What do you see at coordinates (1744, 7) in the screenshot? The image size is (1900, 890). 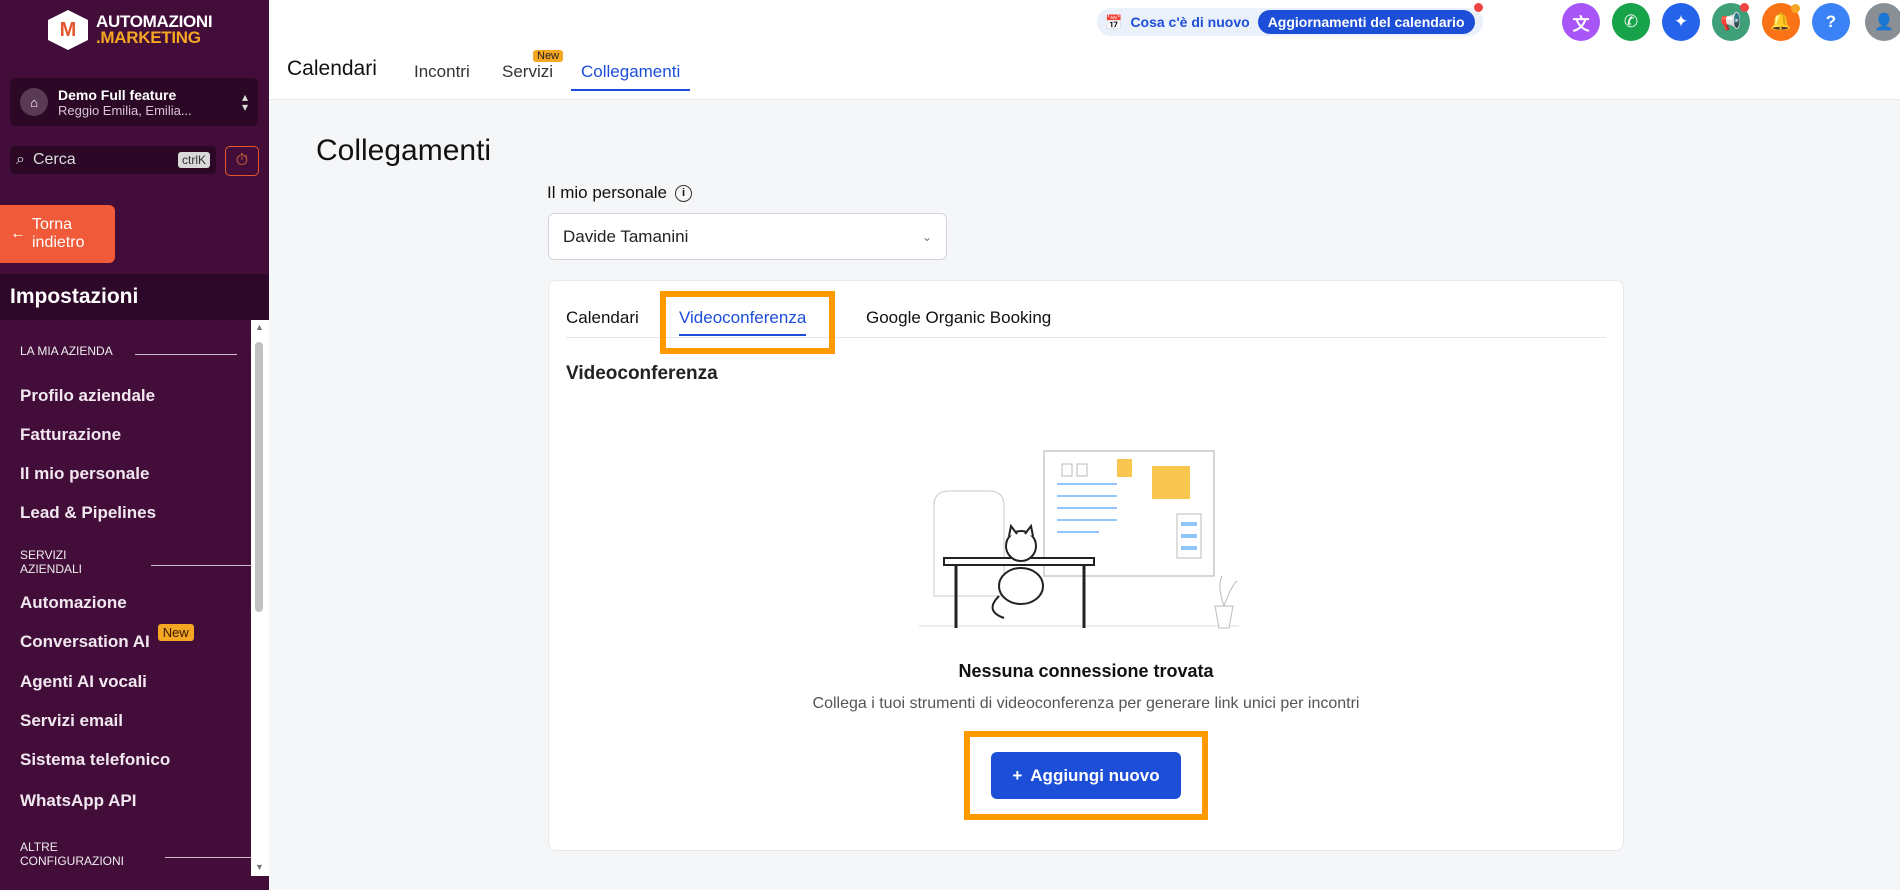 I see `megaphone-dot` at bounding box center [1744, 7].